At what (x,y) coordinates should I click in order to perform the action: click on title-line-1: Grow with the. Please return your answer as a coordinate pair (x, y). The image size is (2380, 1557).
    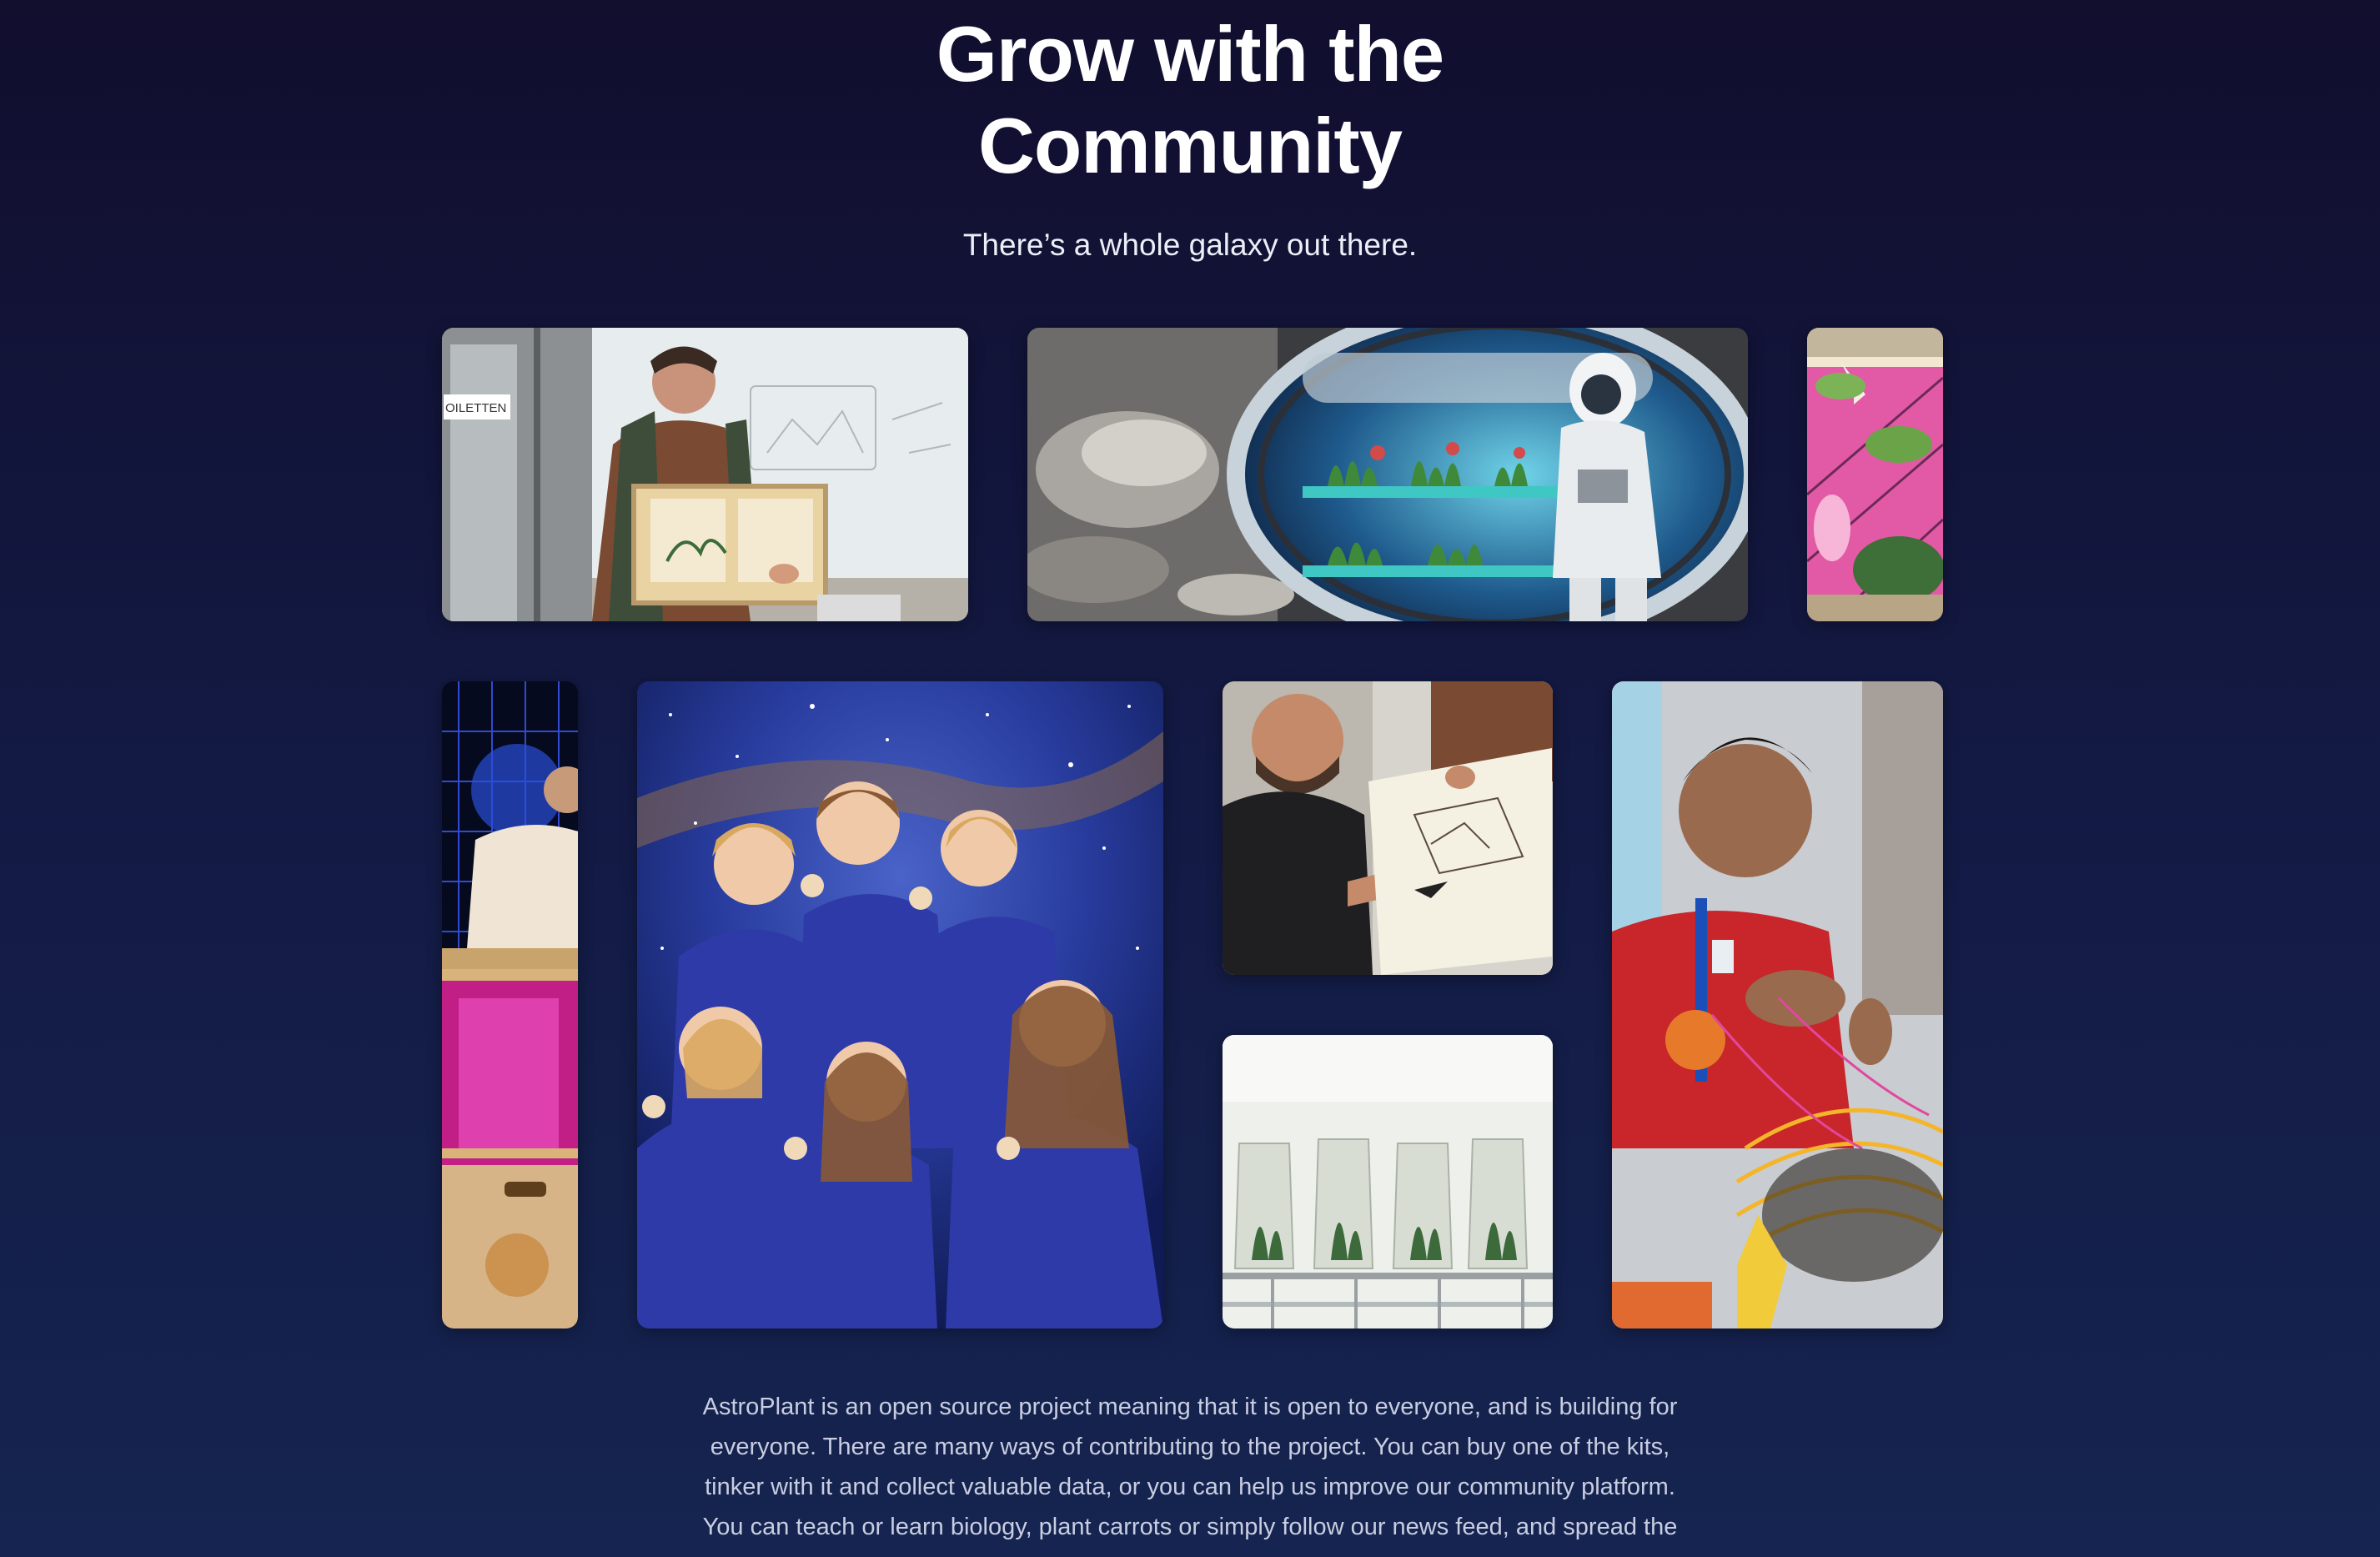
    Looking at the image, I should click on (1190, 54).